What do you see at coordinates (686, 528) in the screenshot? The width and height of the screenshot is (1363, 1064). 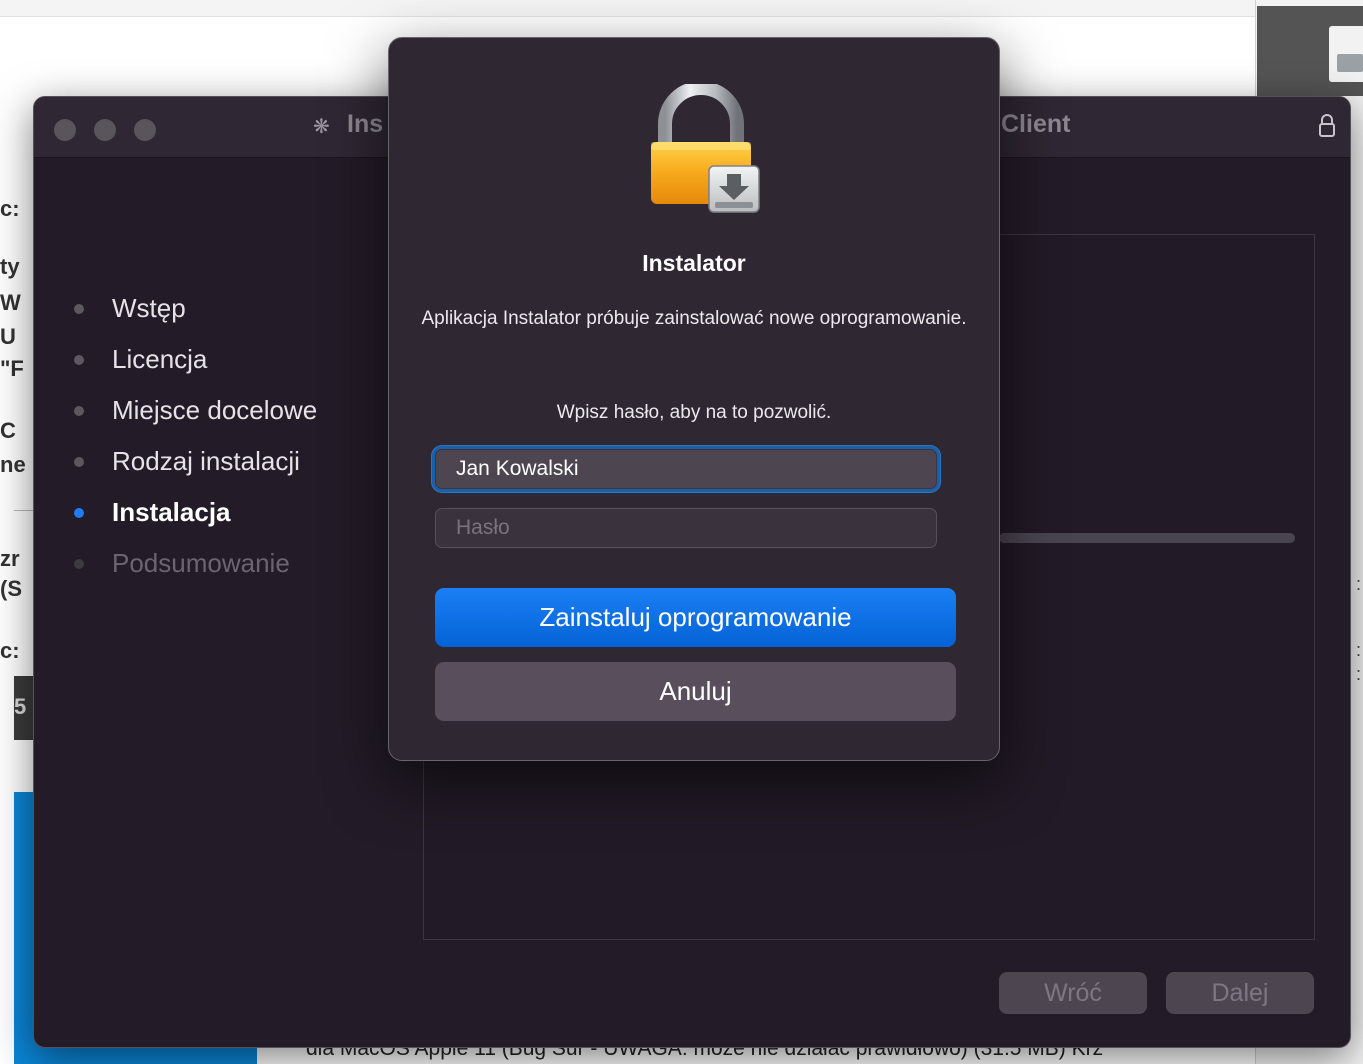 I see `password-field` at bounding box center [686, 528].